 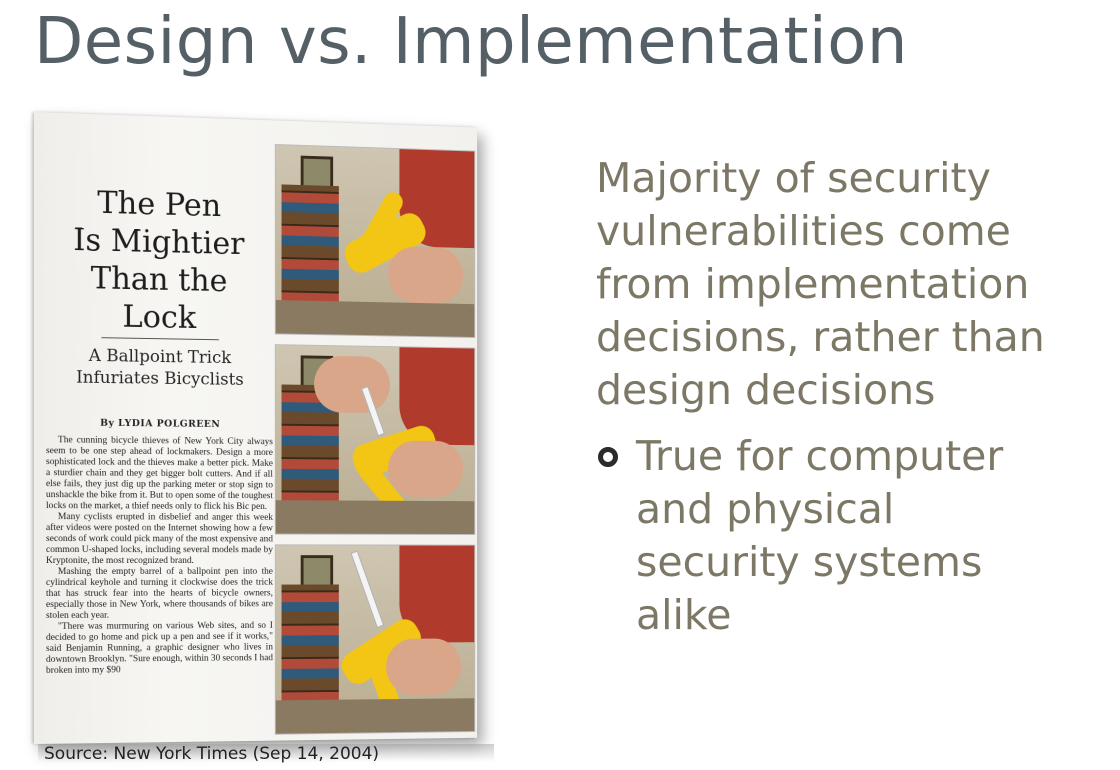 What do you see at coordinates (244, 754) in the screenshot?
I see `source-caption: Source: New York Times (Sep 14, 2004)` at bounding box center [244, 754].